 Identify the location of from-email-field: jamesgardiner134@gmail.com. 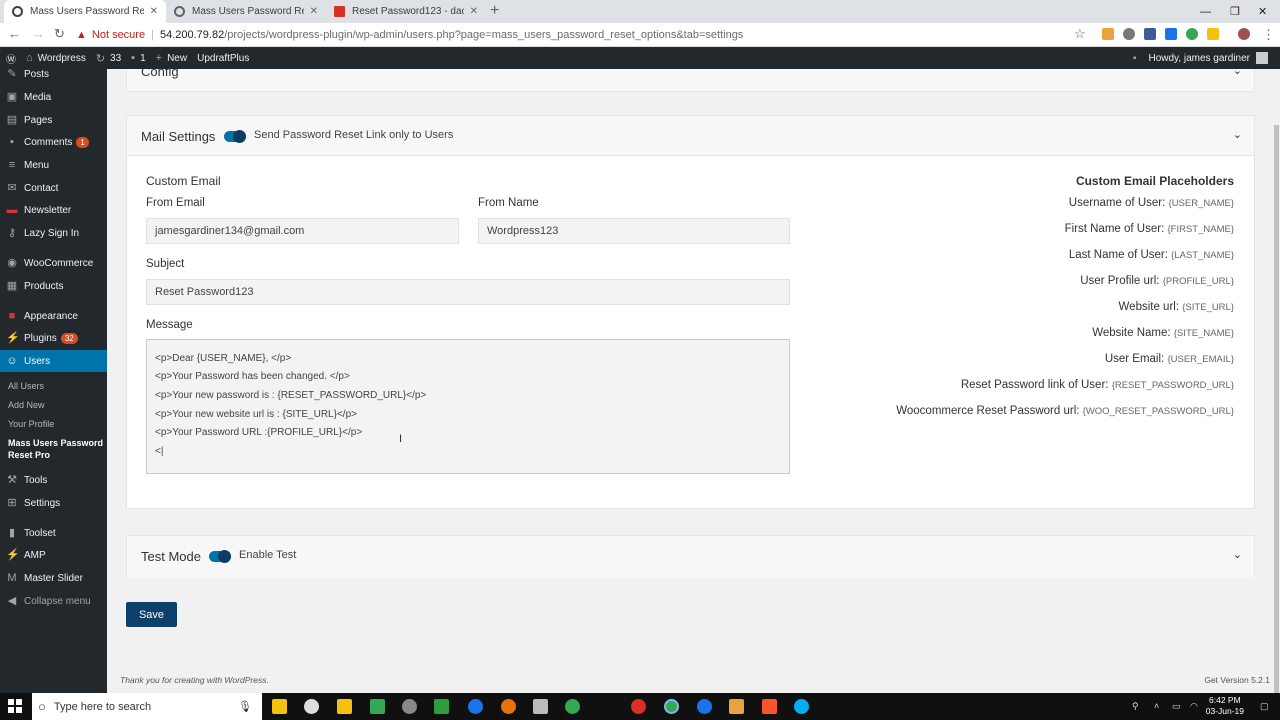
(302, 231).